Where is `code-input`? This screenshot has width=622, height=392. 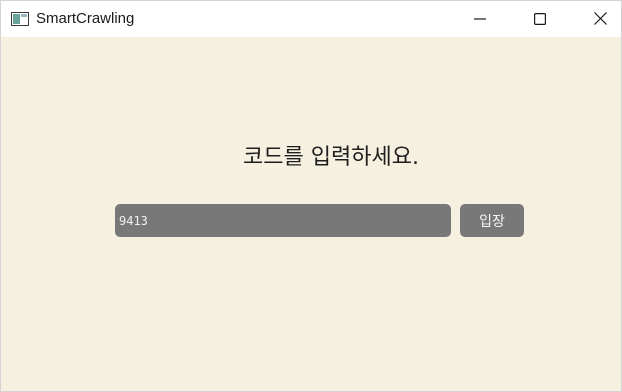 code-input is located at coordinates (283, 220).